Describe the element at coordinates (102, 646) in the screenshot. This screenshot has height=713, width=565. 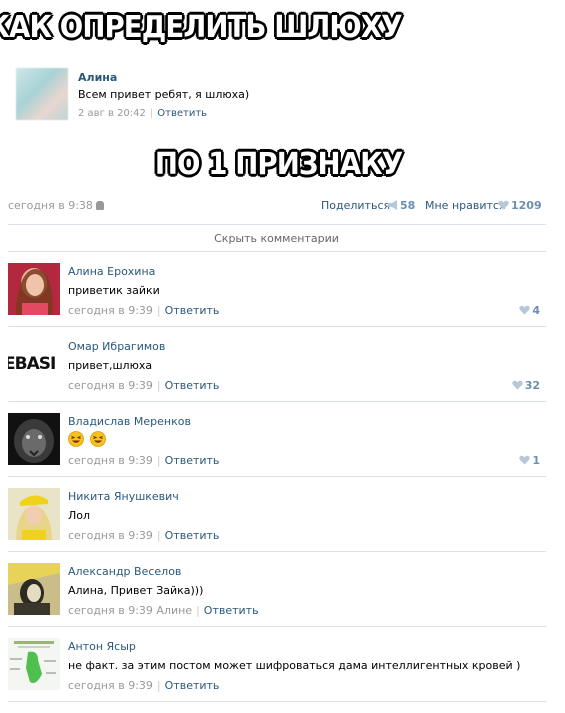
I see `comment-author: Антон Ясыр` at that location.